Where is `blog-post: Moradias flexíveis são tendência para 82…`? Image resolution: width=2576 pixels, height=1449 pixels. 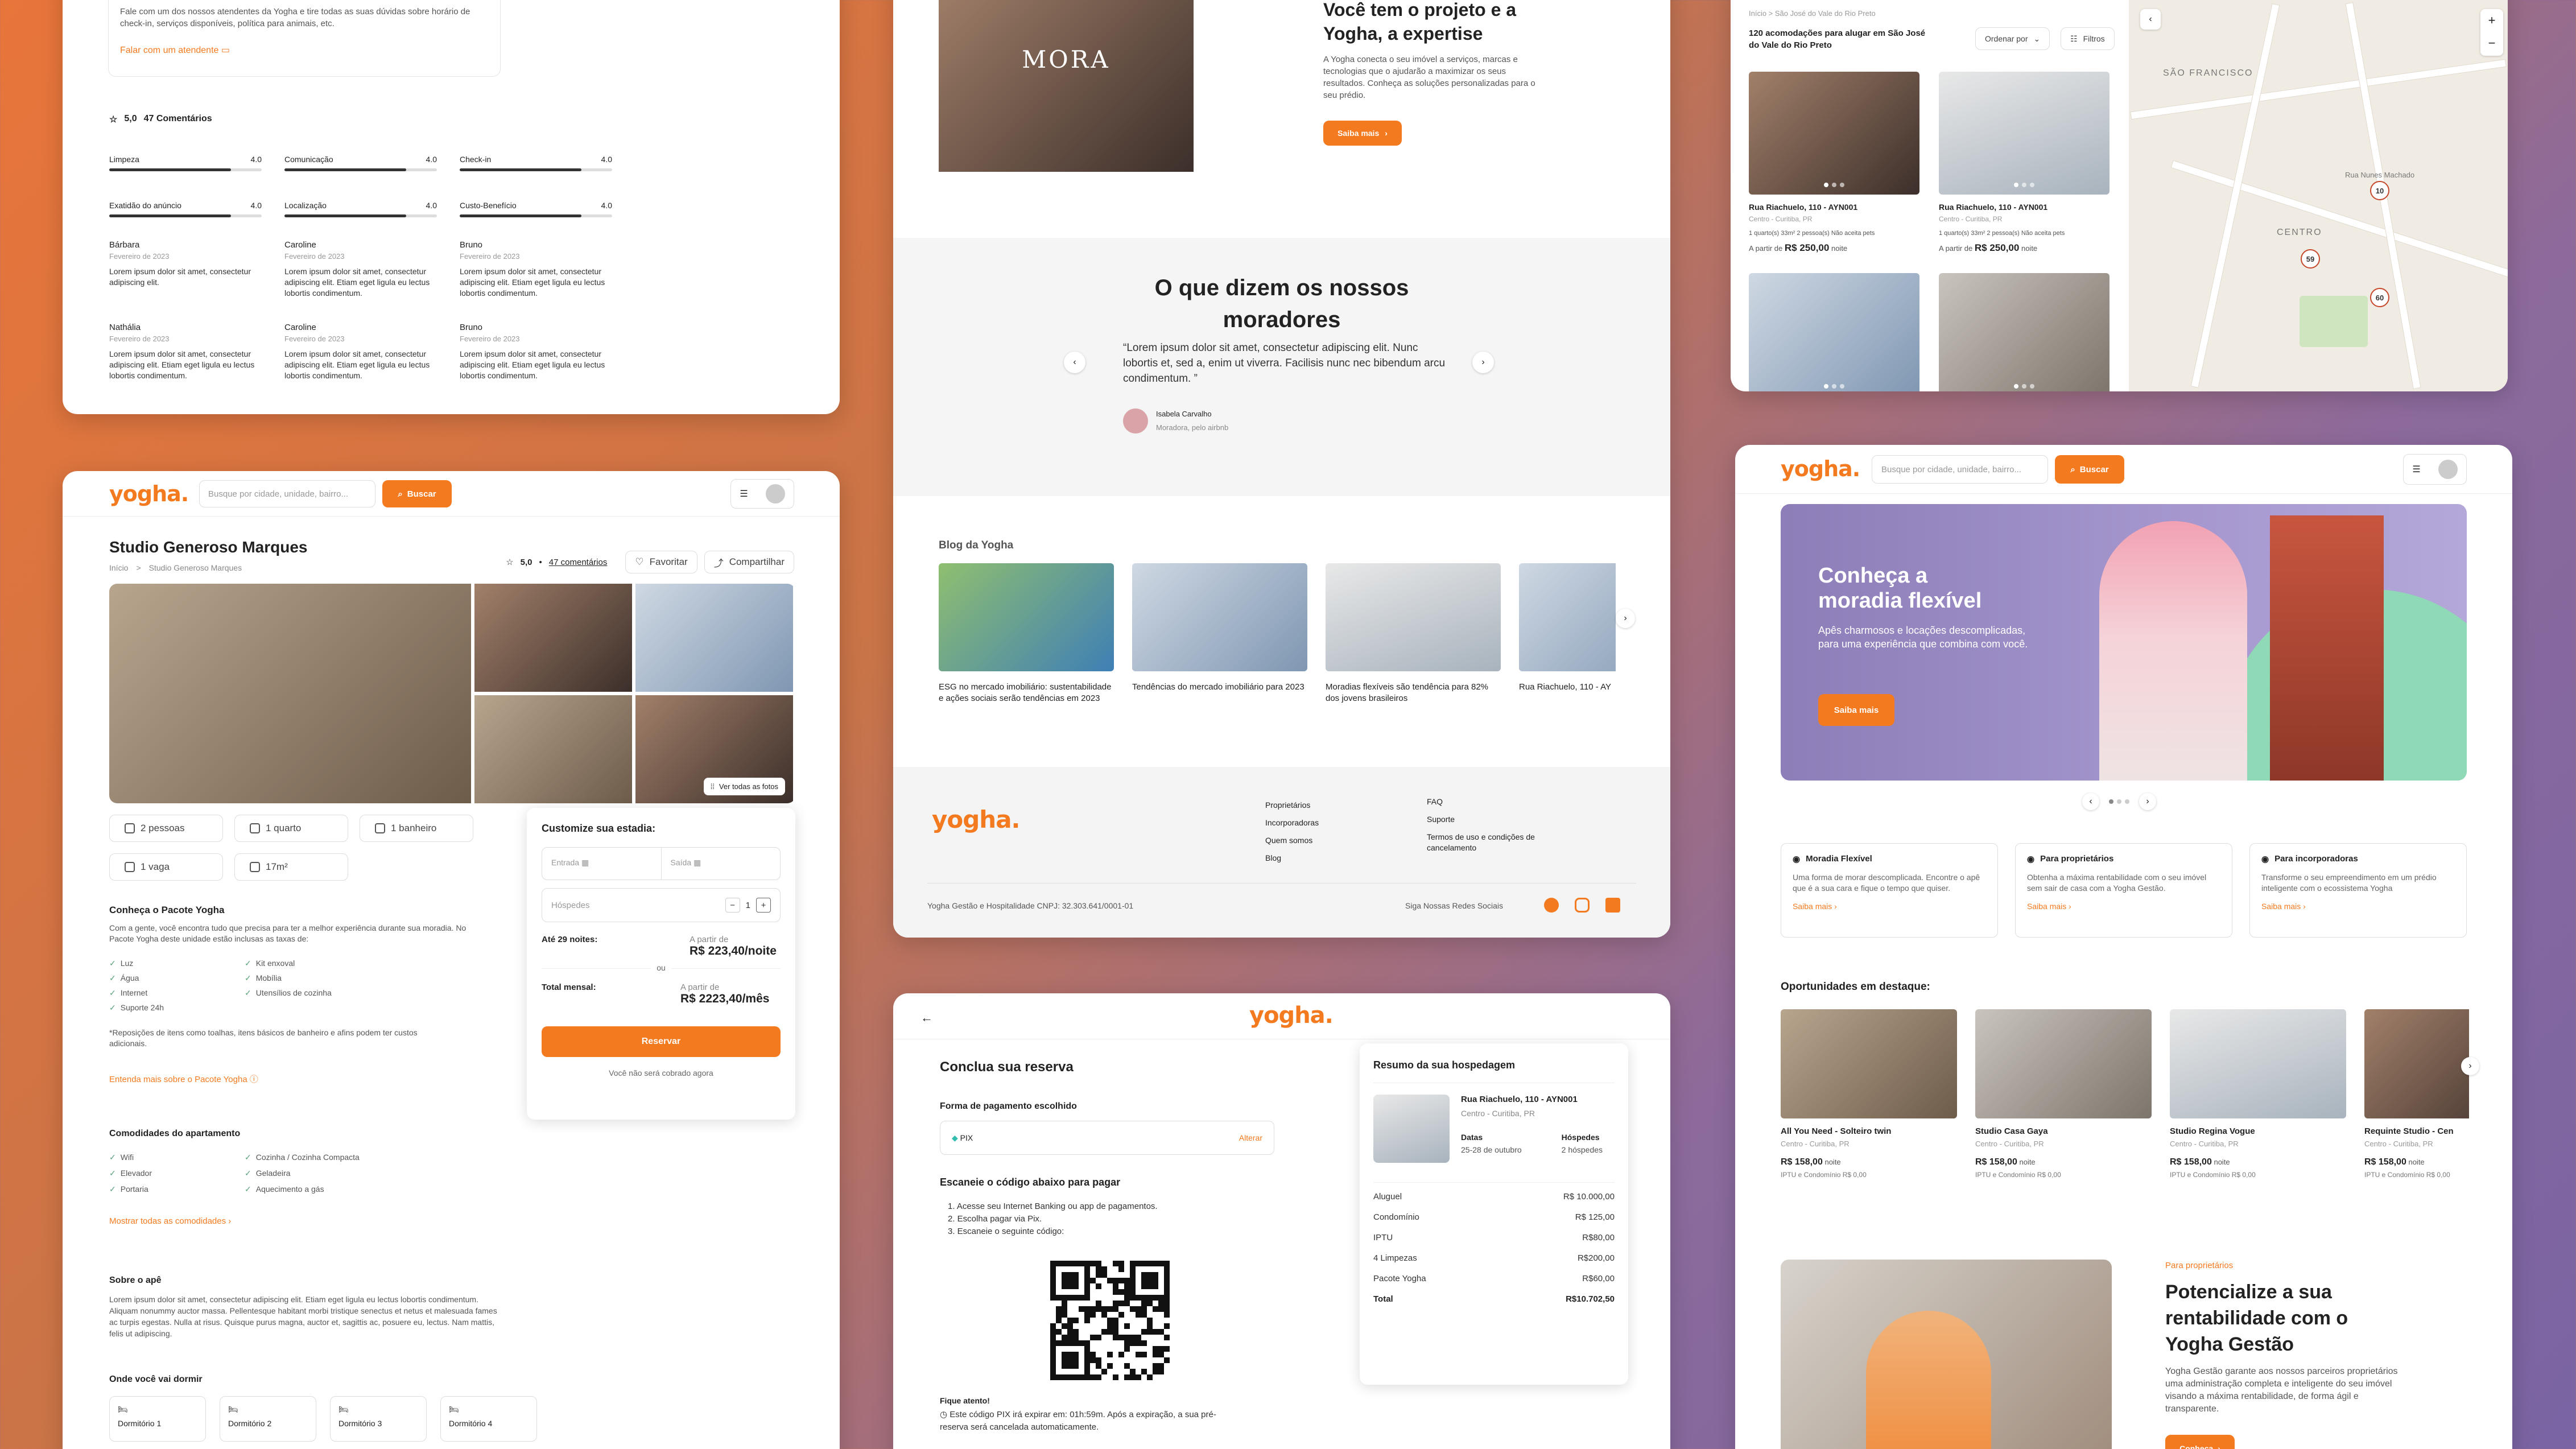
blog-post: Moradias flexíveis são tendência para 82… is located at coordinates (1414, 634).